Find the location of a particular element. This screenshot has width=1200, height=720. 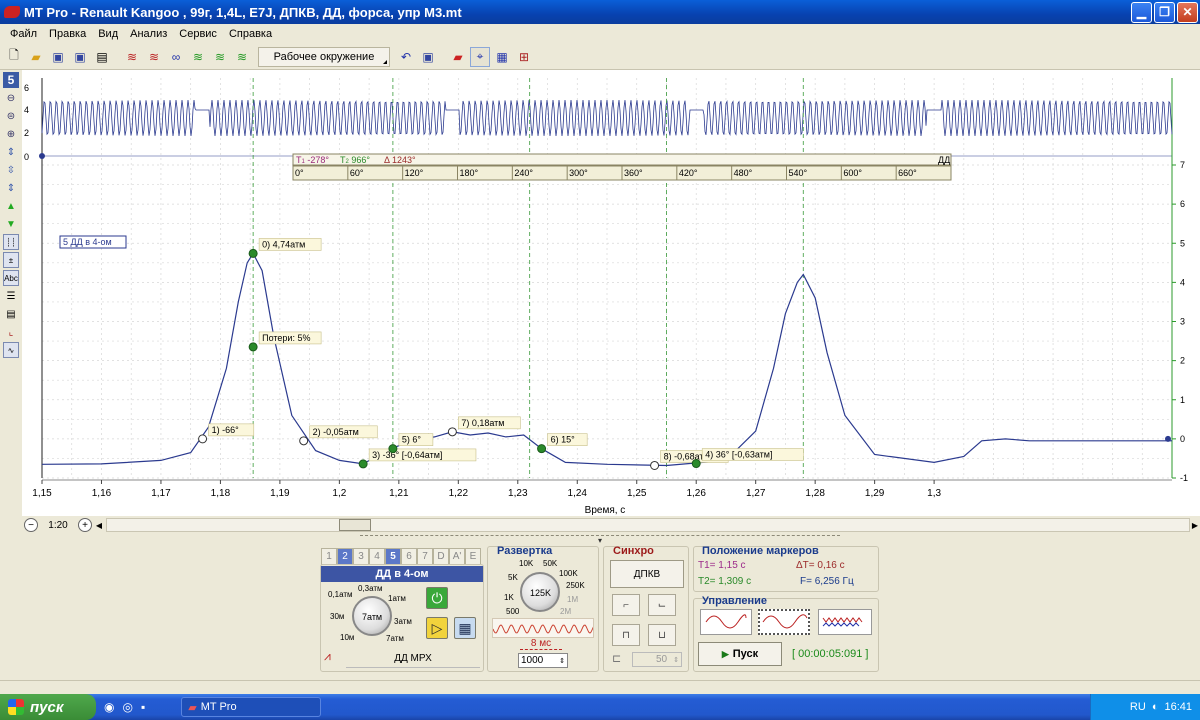

channel-tab-d: D is located at coordinates (441, 556).